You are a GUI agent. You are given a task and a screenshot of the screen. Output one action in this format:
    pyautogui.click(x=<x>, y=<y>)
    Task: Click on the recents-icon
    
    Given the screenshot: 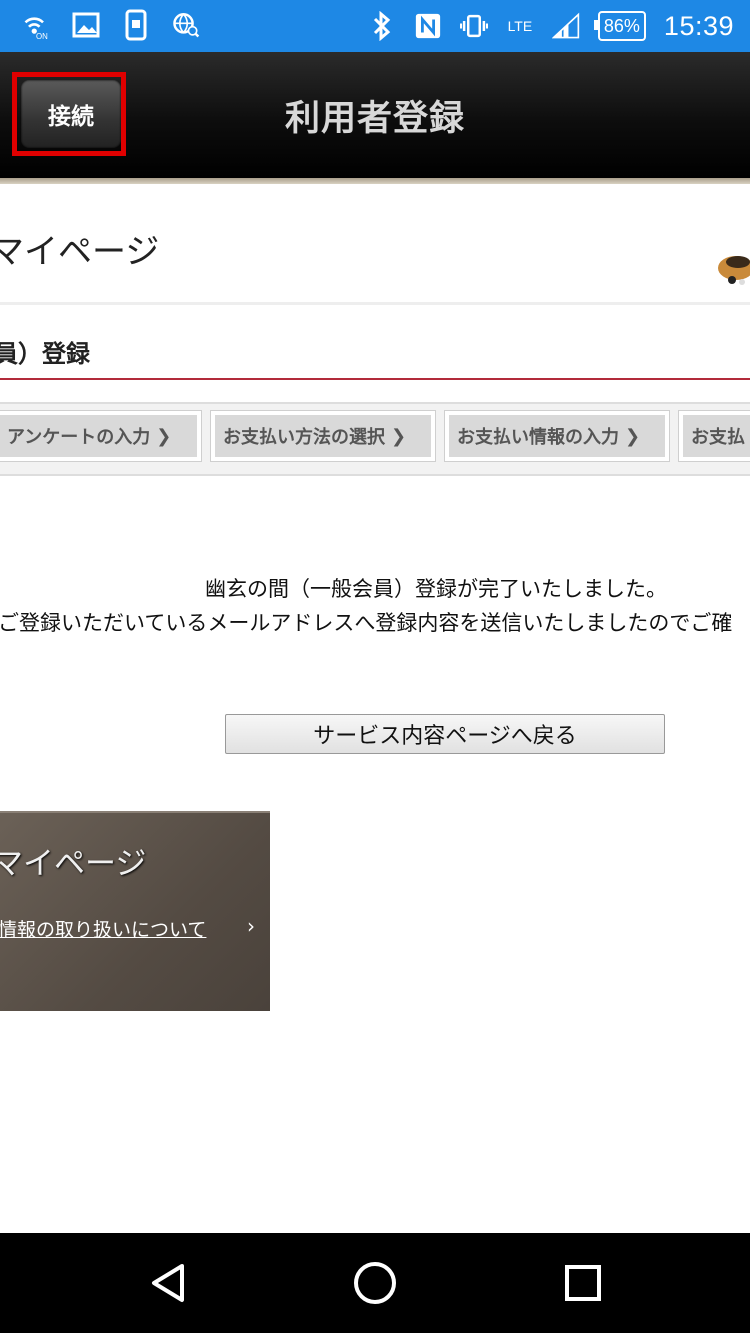 What is the action you would take?
    pyautogui.click(x=583, y=1283)
    